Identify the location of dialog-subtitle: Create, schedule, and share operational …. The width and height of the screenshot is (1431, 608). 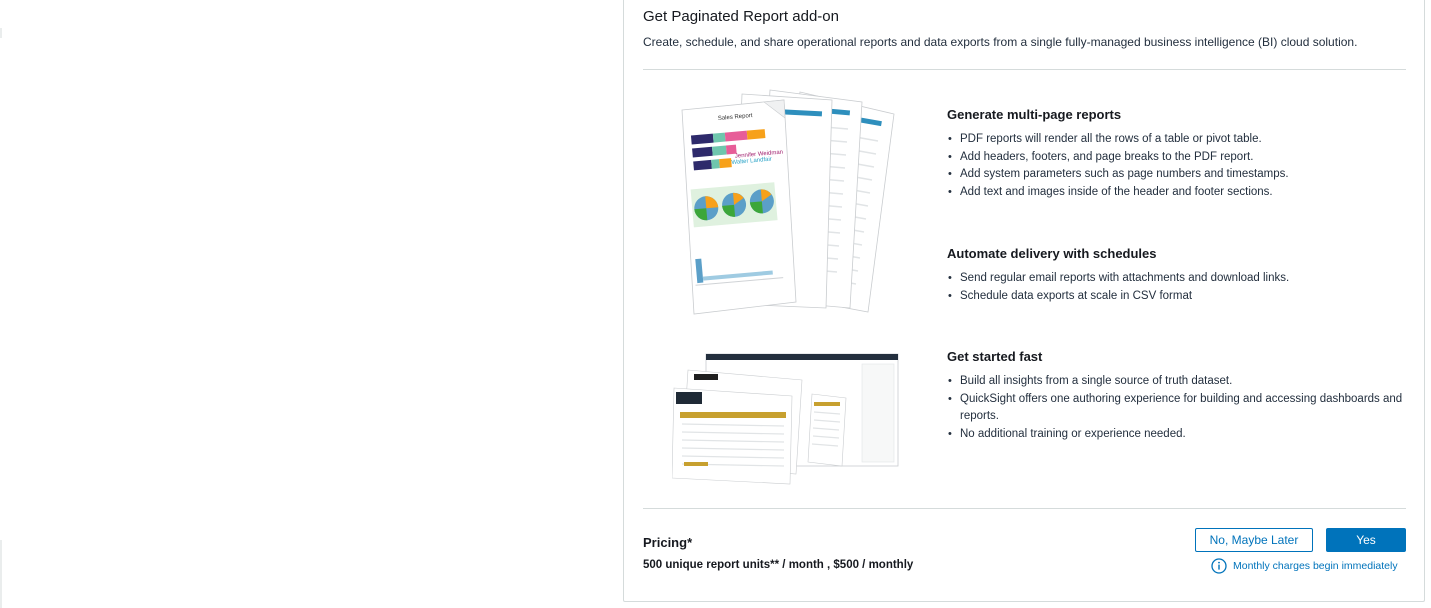
(1000, 42).